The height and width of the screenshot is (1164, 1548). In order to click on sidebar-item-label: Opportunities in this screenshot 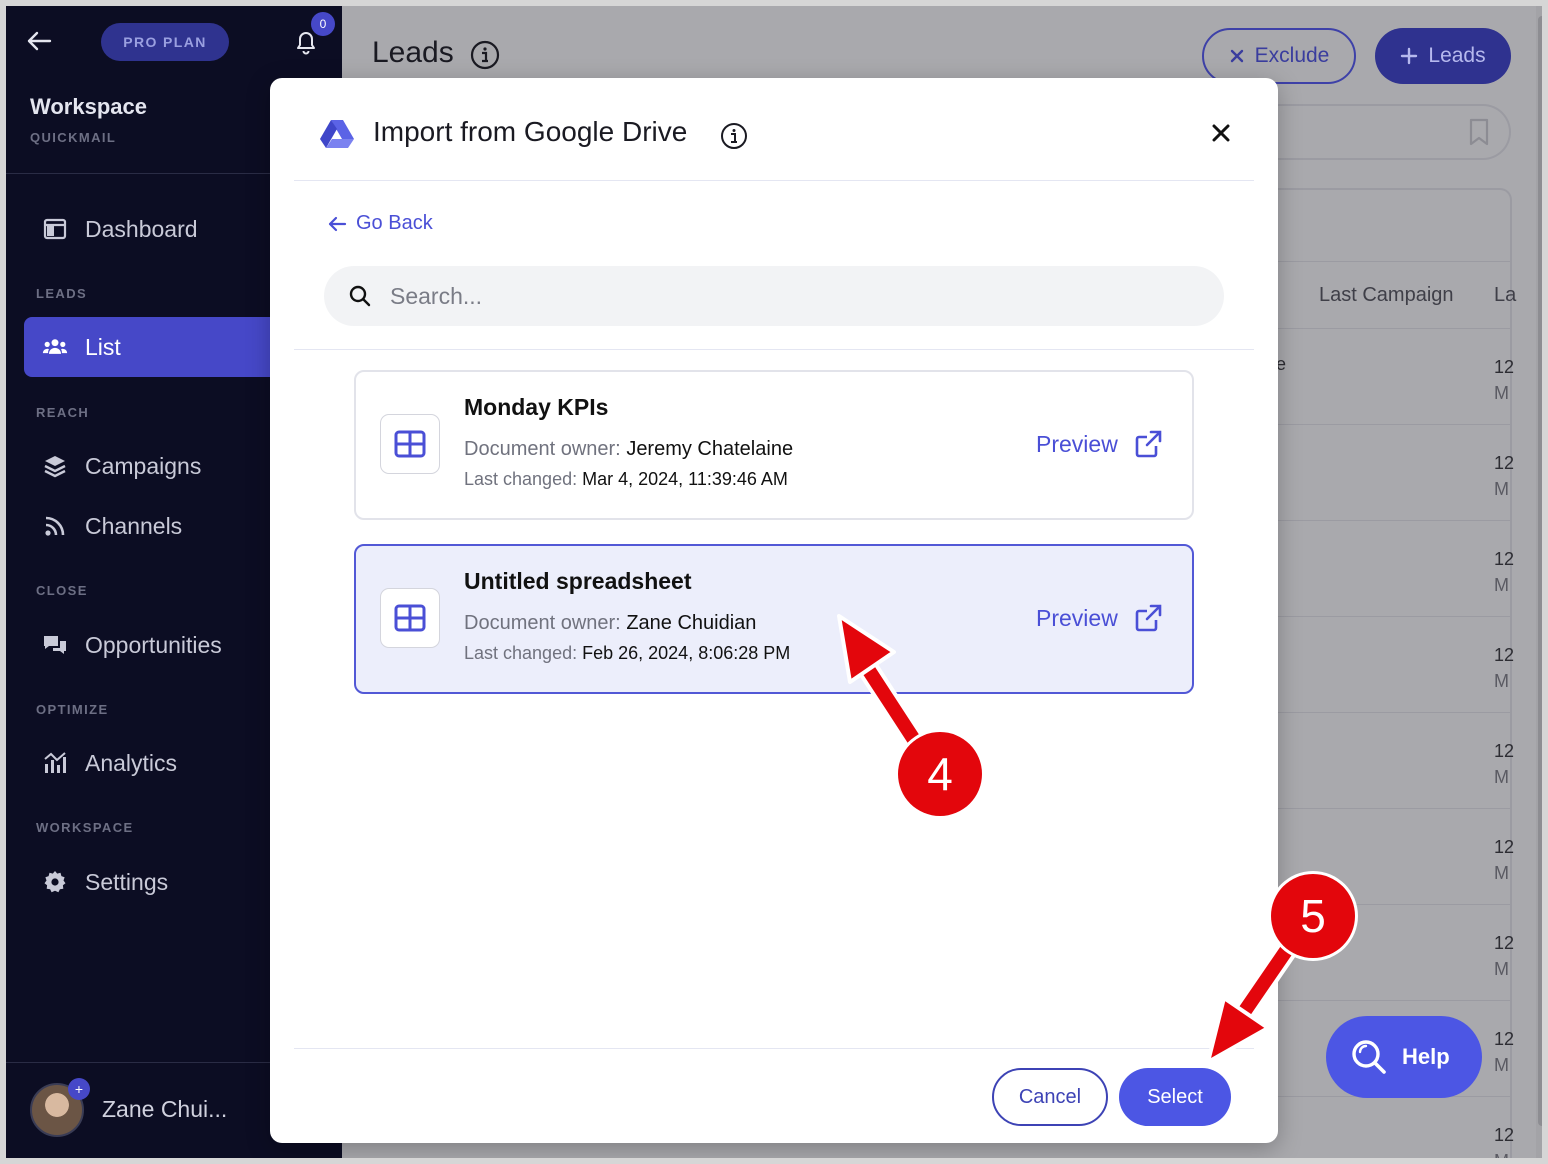, I will do `click(153, 644)`.